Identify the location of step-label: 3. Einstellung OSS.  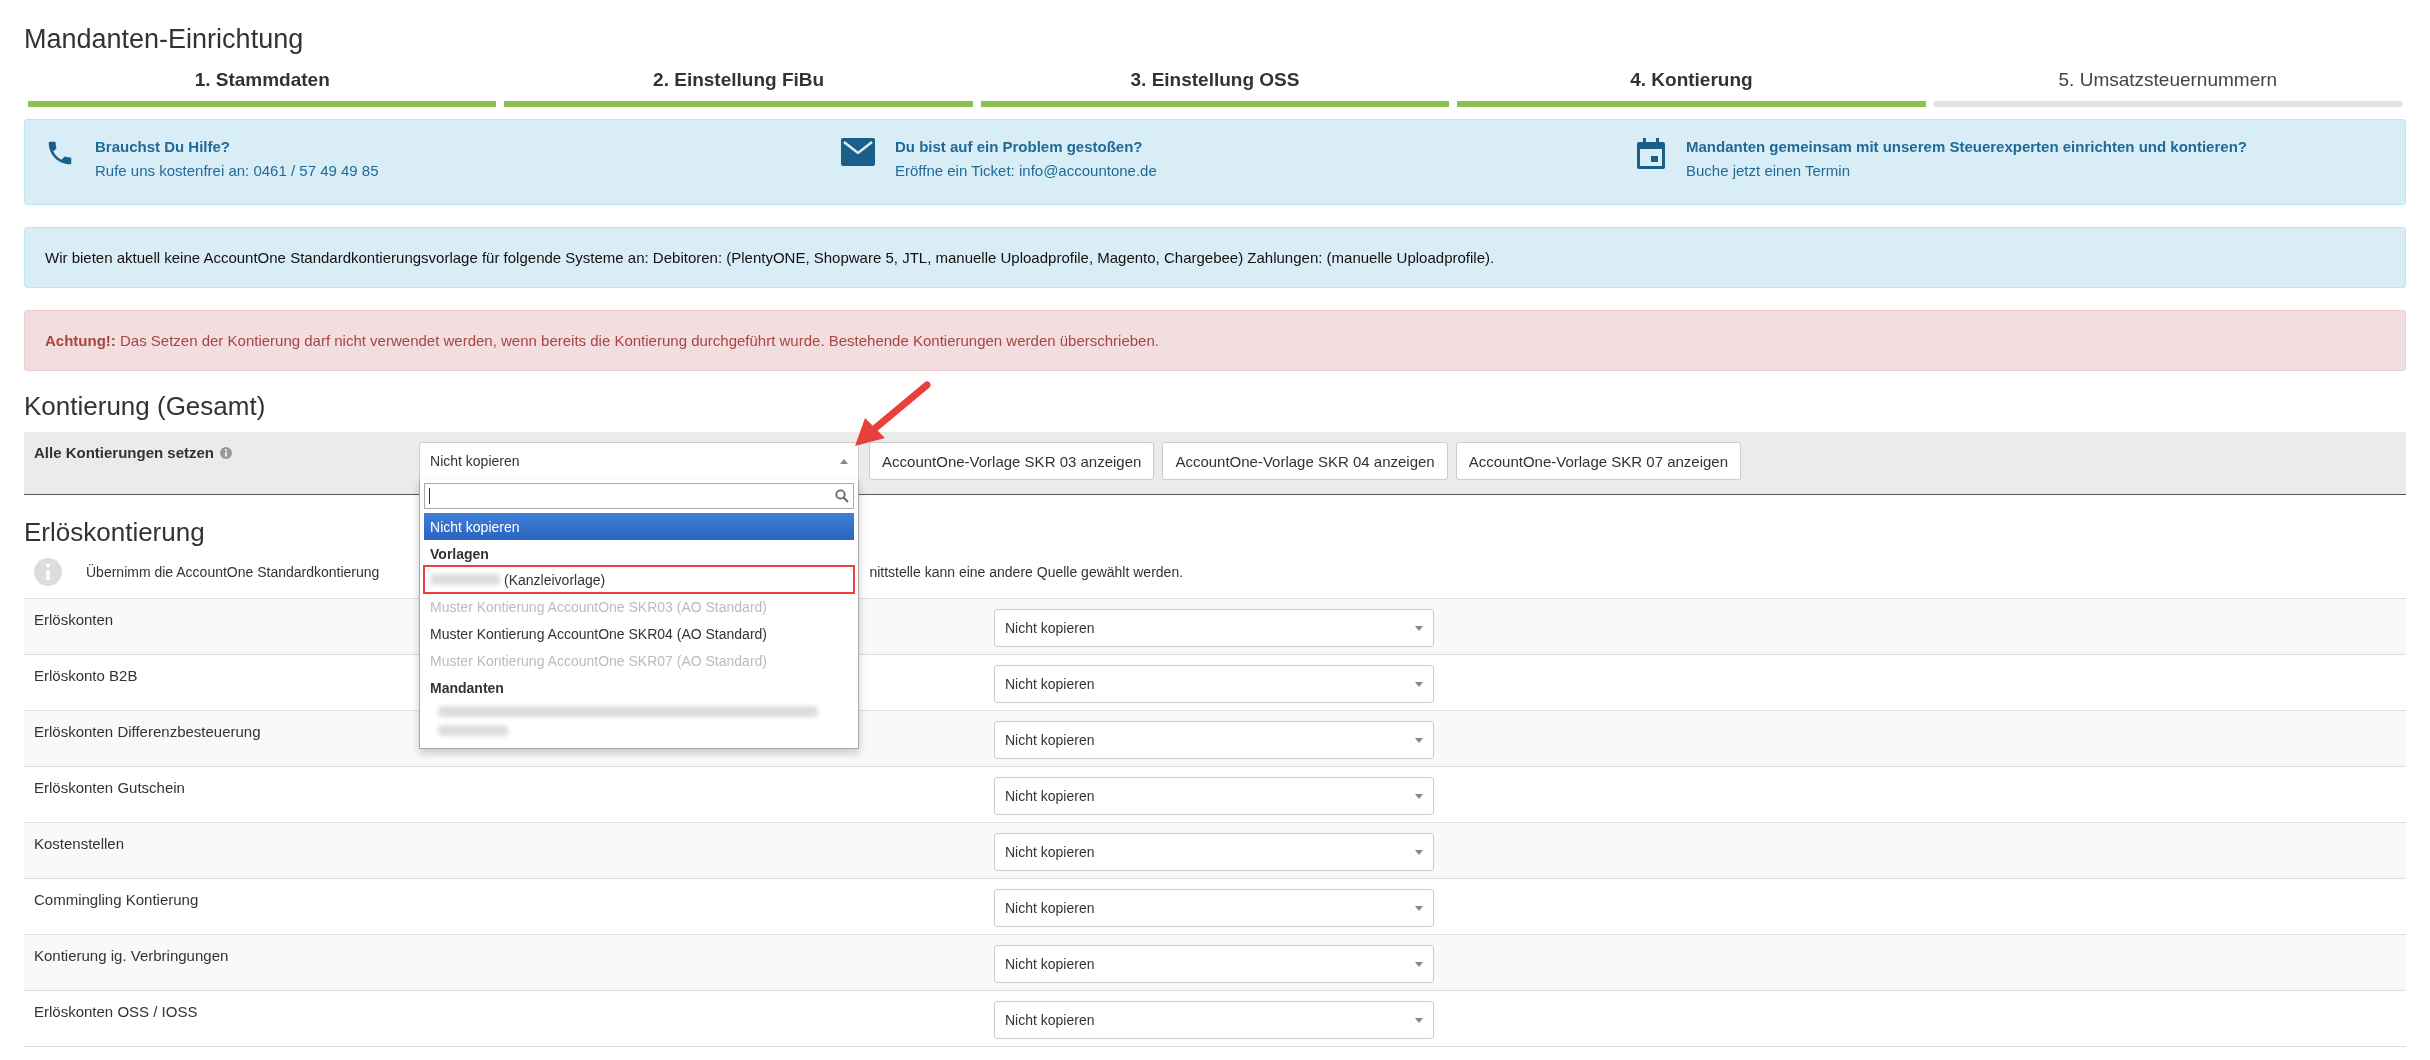
(1215, 80).